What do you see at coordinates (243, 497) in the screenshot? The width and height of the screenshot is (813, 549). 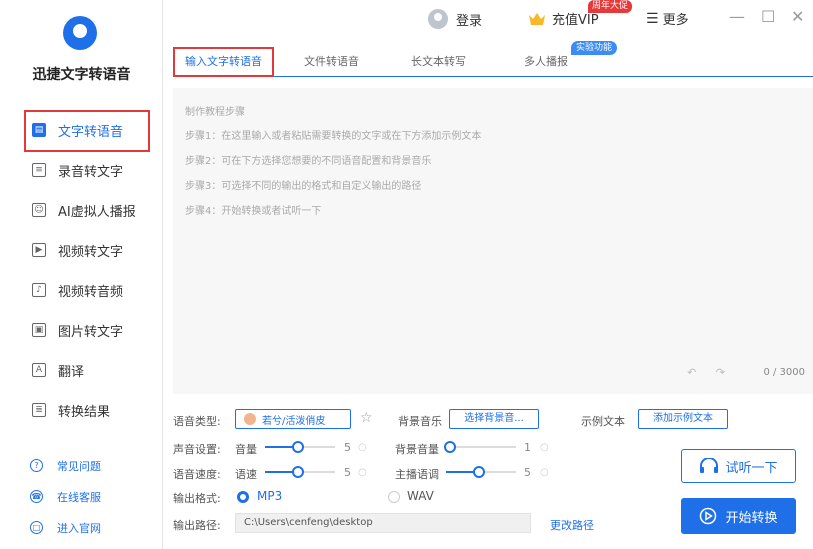 I see `format-mp3-radio` at bounding box center [243, 497].